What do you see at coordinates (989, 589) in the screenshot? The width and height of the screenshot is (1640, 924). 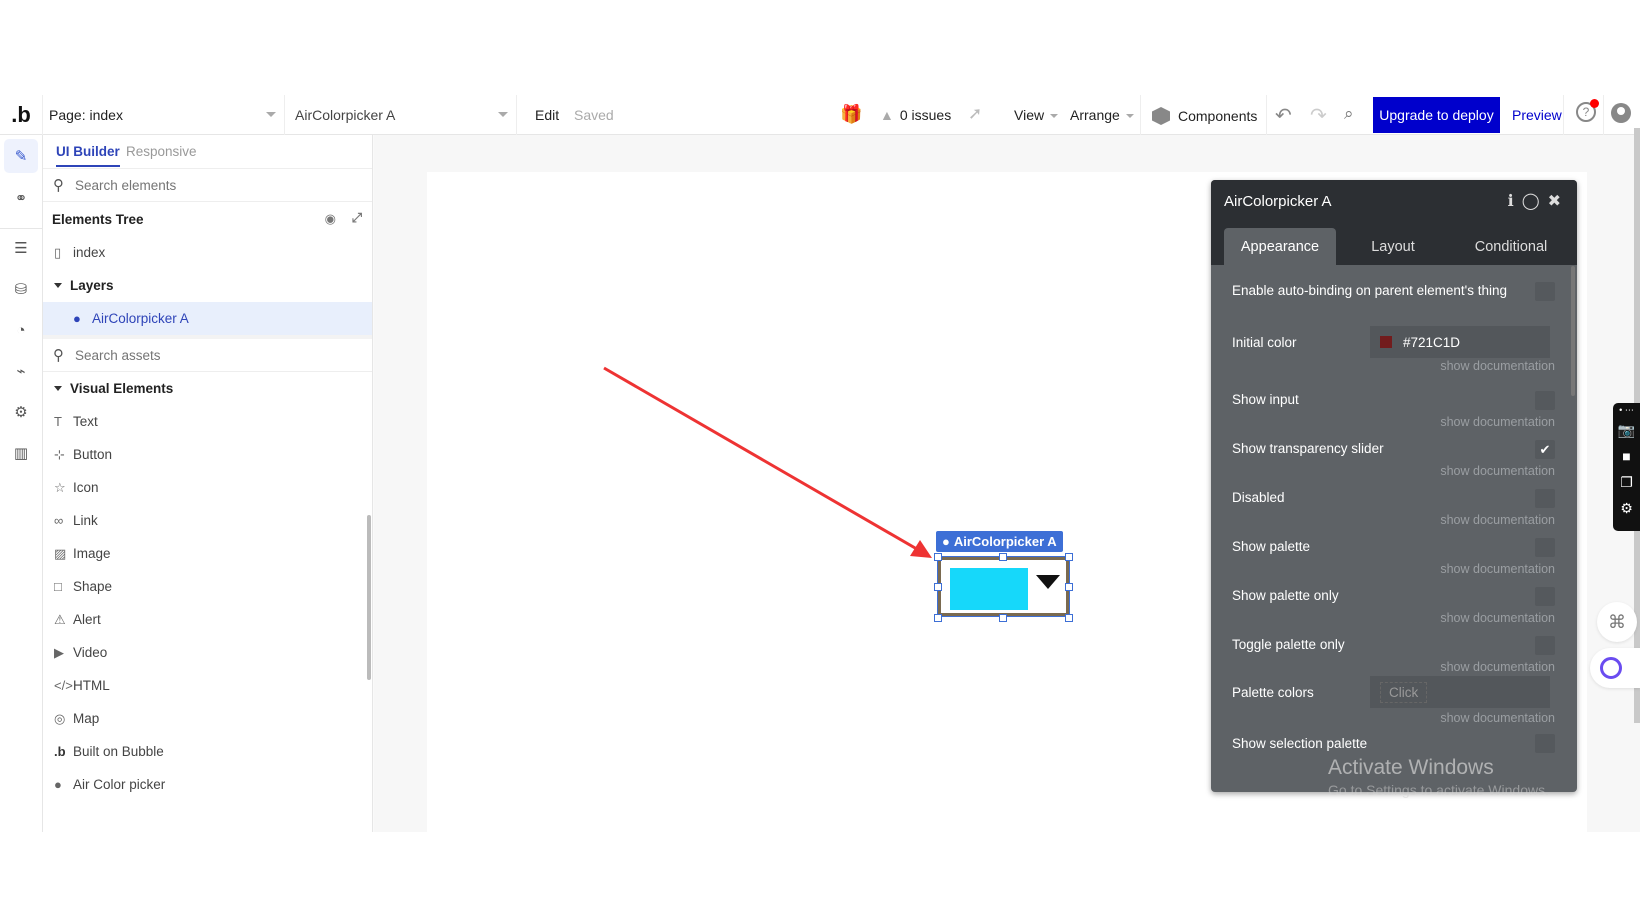 I see `color-swatch` at bounding box center [989, 589].